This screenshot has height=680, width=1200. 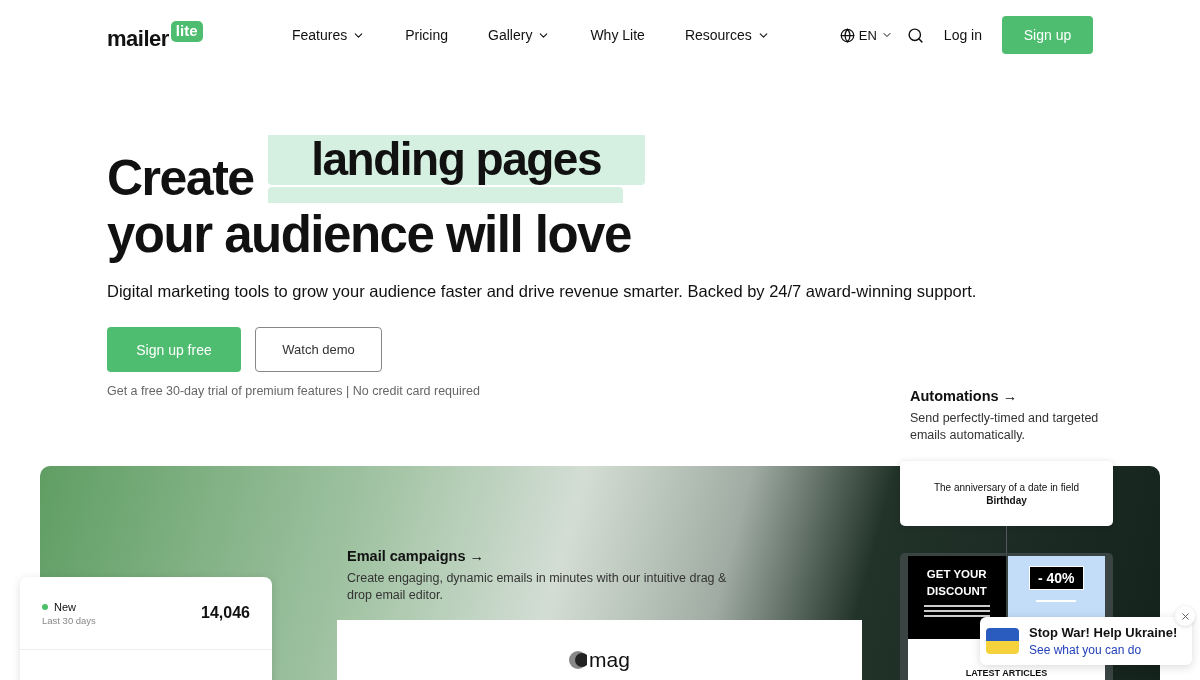 I want to click on trial-note: Get a free 30-day trial of premium features | No credit card required, so click(x=293, y=391).